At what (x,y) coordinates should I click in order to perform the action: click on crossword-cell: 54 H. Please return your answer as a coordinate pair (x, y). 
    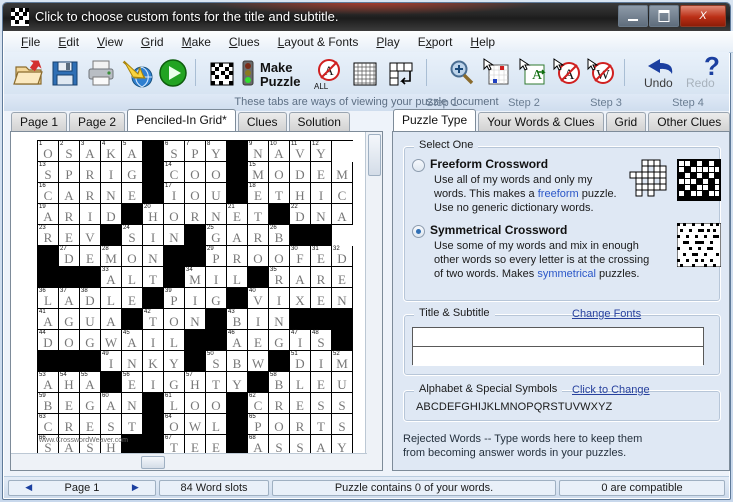
    Looking at the image, I should click on (69, 382).